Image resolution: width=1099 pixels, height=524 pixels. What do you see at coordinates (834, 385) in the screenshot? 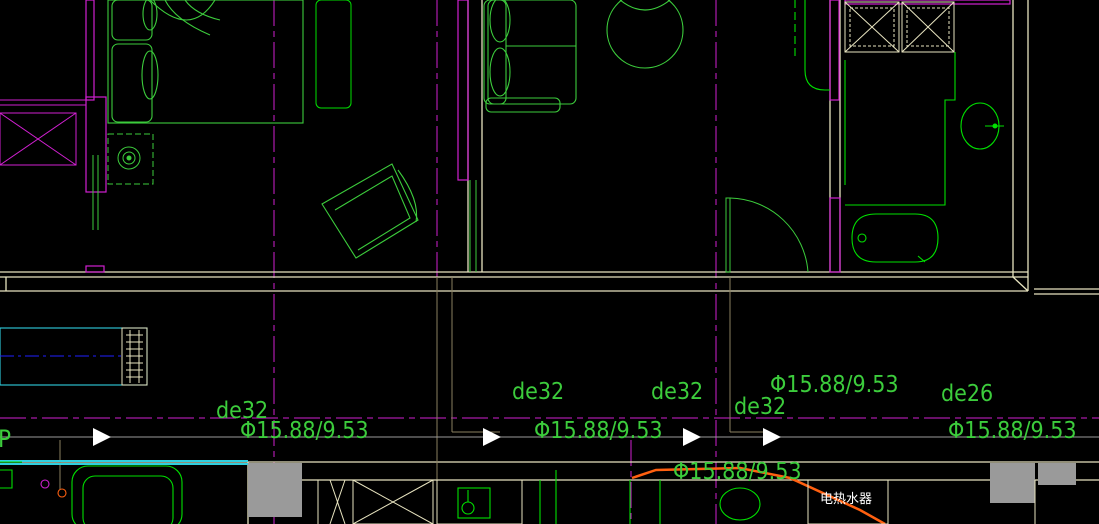
I see `pipe-label-phi-c: Φ15.88/9.53` at bounding box center [834, 385].